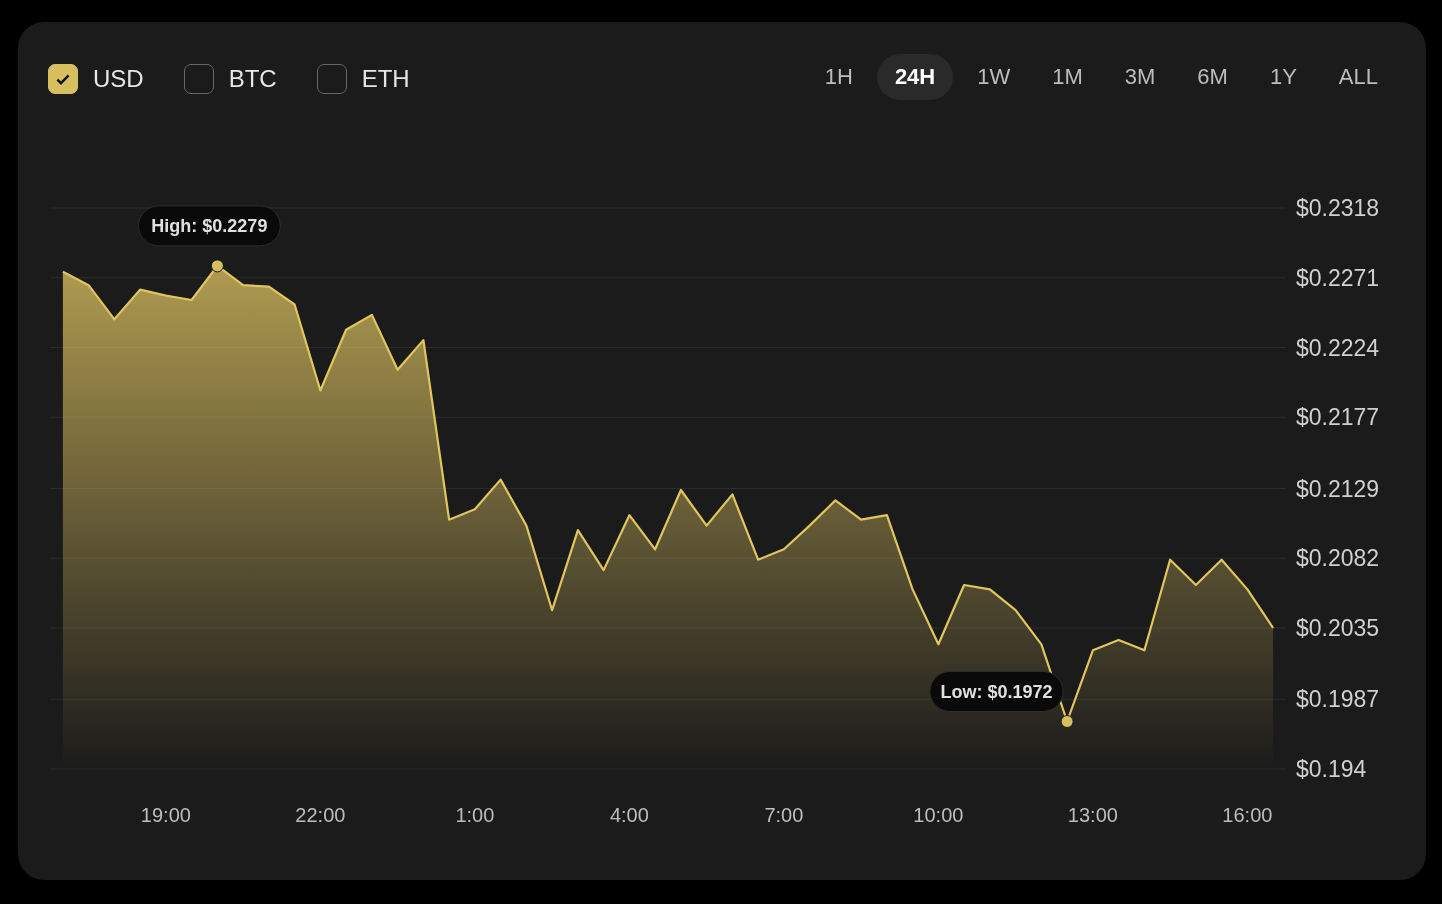  Describe the element at coordinates (1092, 815) in the screenshot. I see `x-axis-label: 13:00` at that location.